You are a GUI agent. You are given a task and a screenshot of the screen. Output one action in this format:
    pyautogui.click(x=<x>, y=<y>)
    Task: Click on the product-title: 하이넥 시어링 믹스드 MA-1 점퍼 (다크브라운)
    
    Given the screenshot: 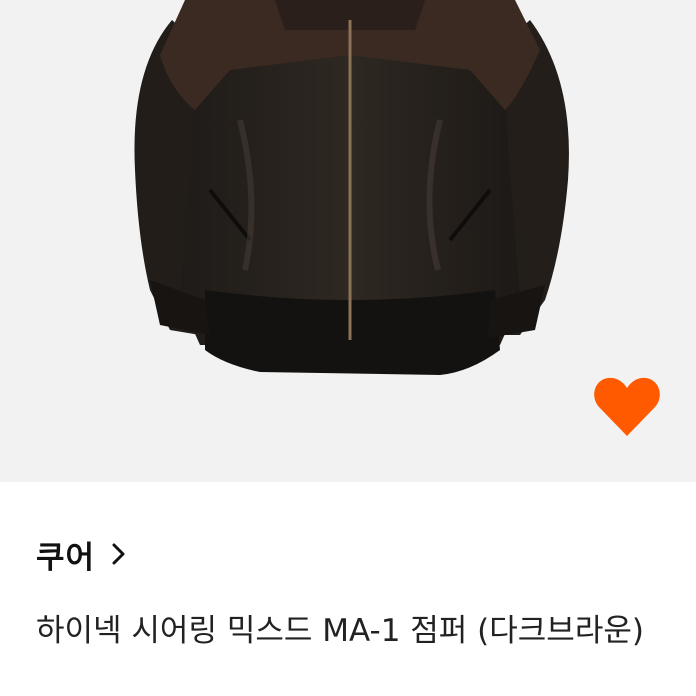 What is the action you would take?
    pyautogui.click(x=340, y=631)
    